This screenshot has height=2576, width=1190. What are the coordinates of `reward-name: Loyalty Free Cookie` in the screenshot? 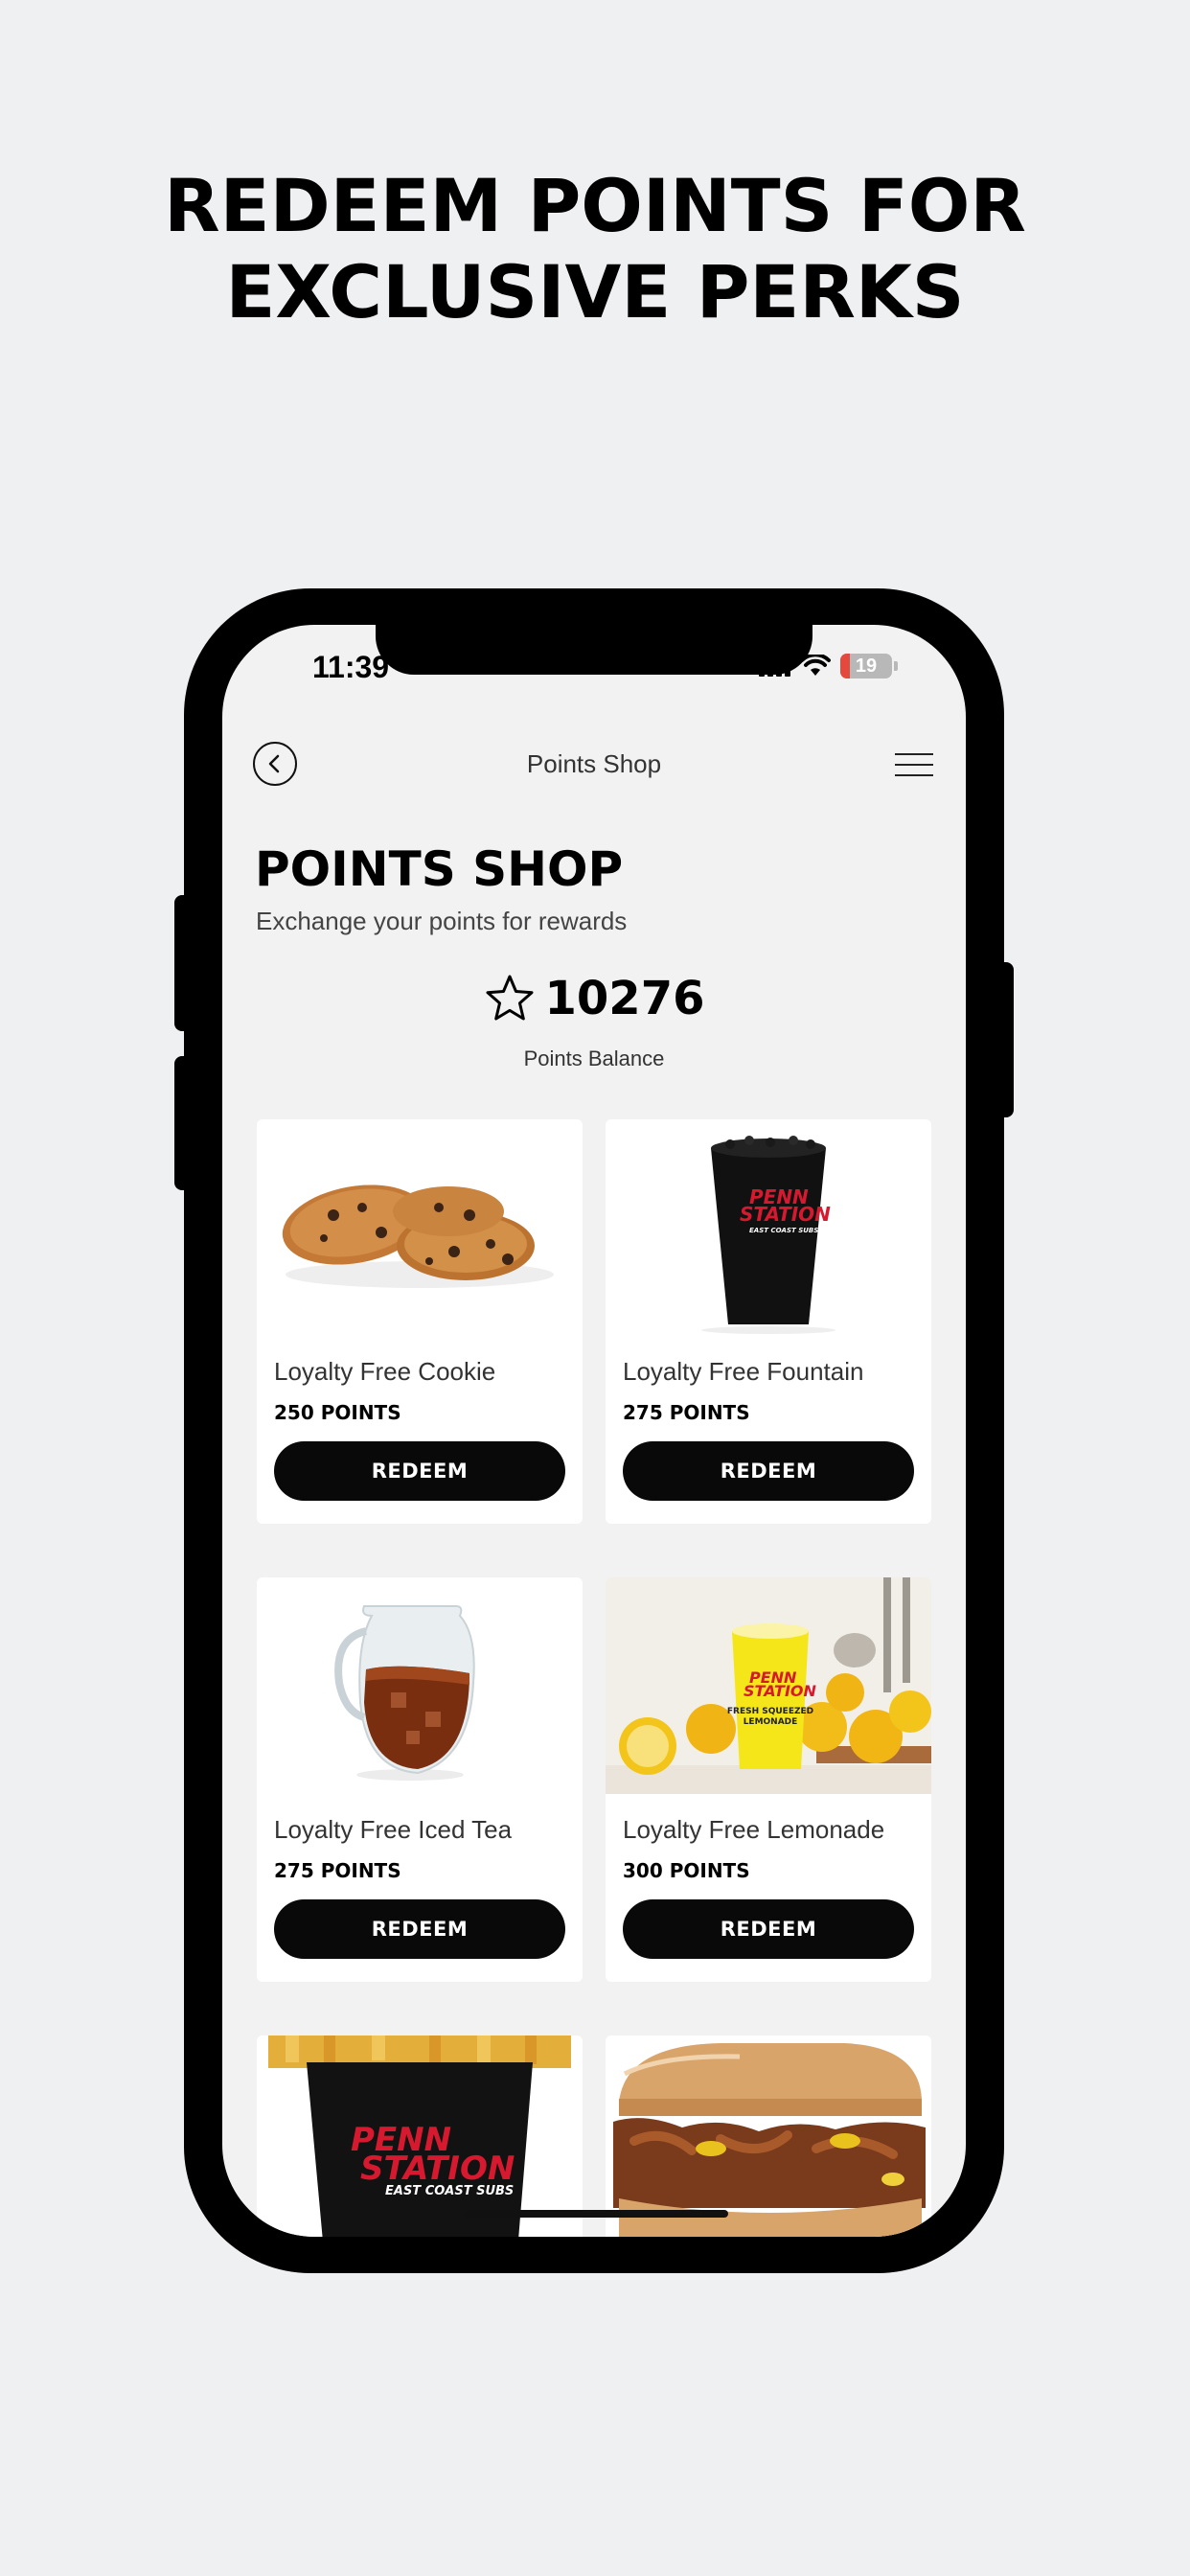 It's located at (385, 1371).